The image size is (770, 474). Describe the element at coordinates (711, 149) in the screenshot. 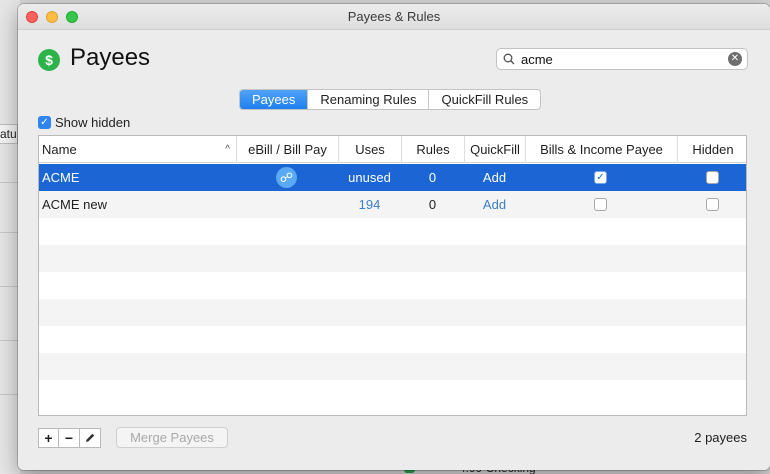

I see `column-header-hidden: Hidden` at that location.